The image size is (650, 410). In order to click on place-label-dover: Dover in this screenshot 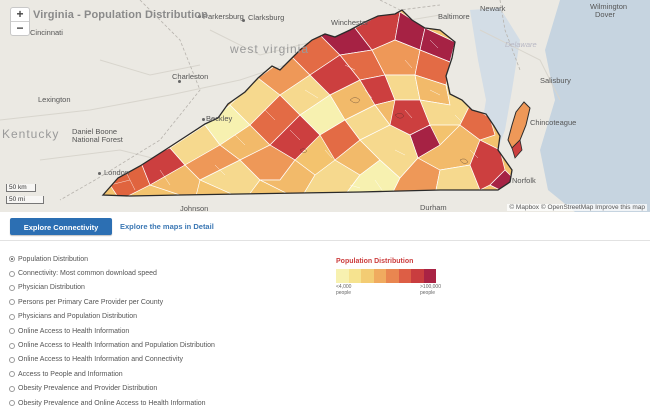, I will do `click(605, 14)`.